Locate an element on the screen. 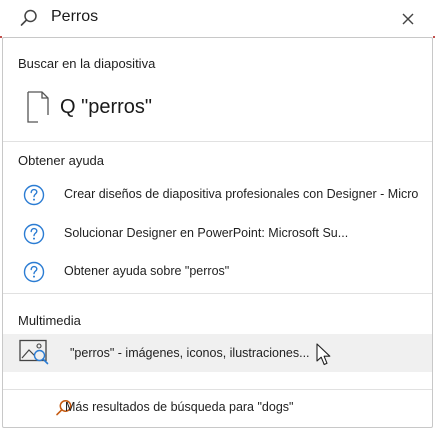 This screenshot has height=430, width=435. more-results-link: Más resultados de búsqueda para "dogs" is located at coordinates (217, 408).